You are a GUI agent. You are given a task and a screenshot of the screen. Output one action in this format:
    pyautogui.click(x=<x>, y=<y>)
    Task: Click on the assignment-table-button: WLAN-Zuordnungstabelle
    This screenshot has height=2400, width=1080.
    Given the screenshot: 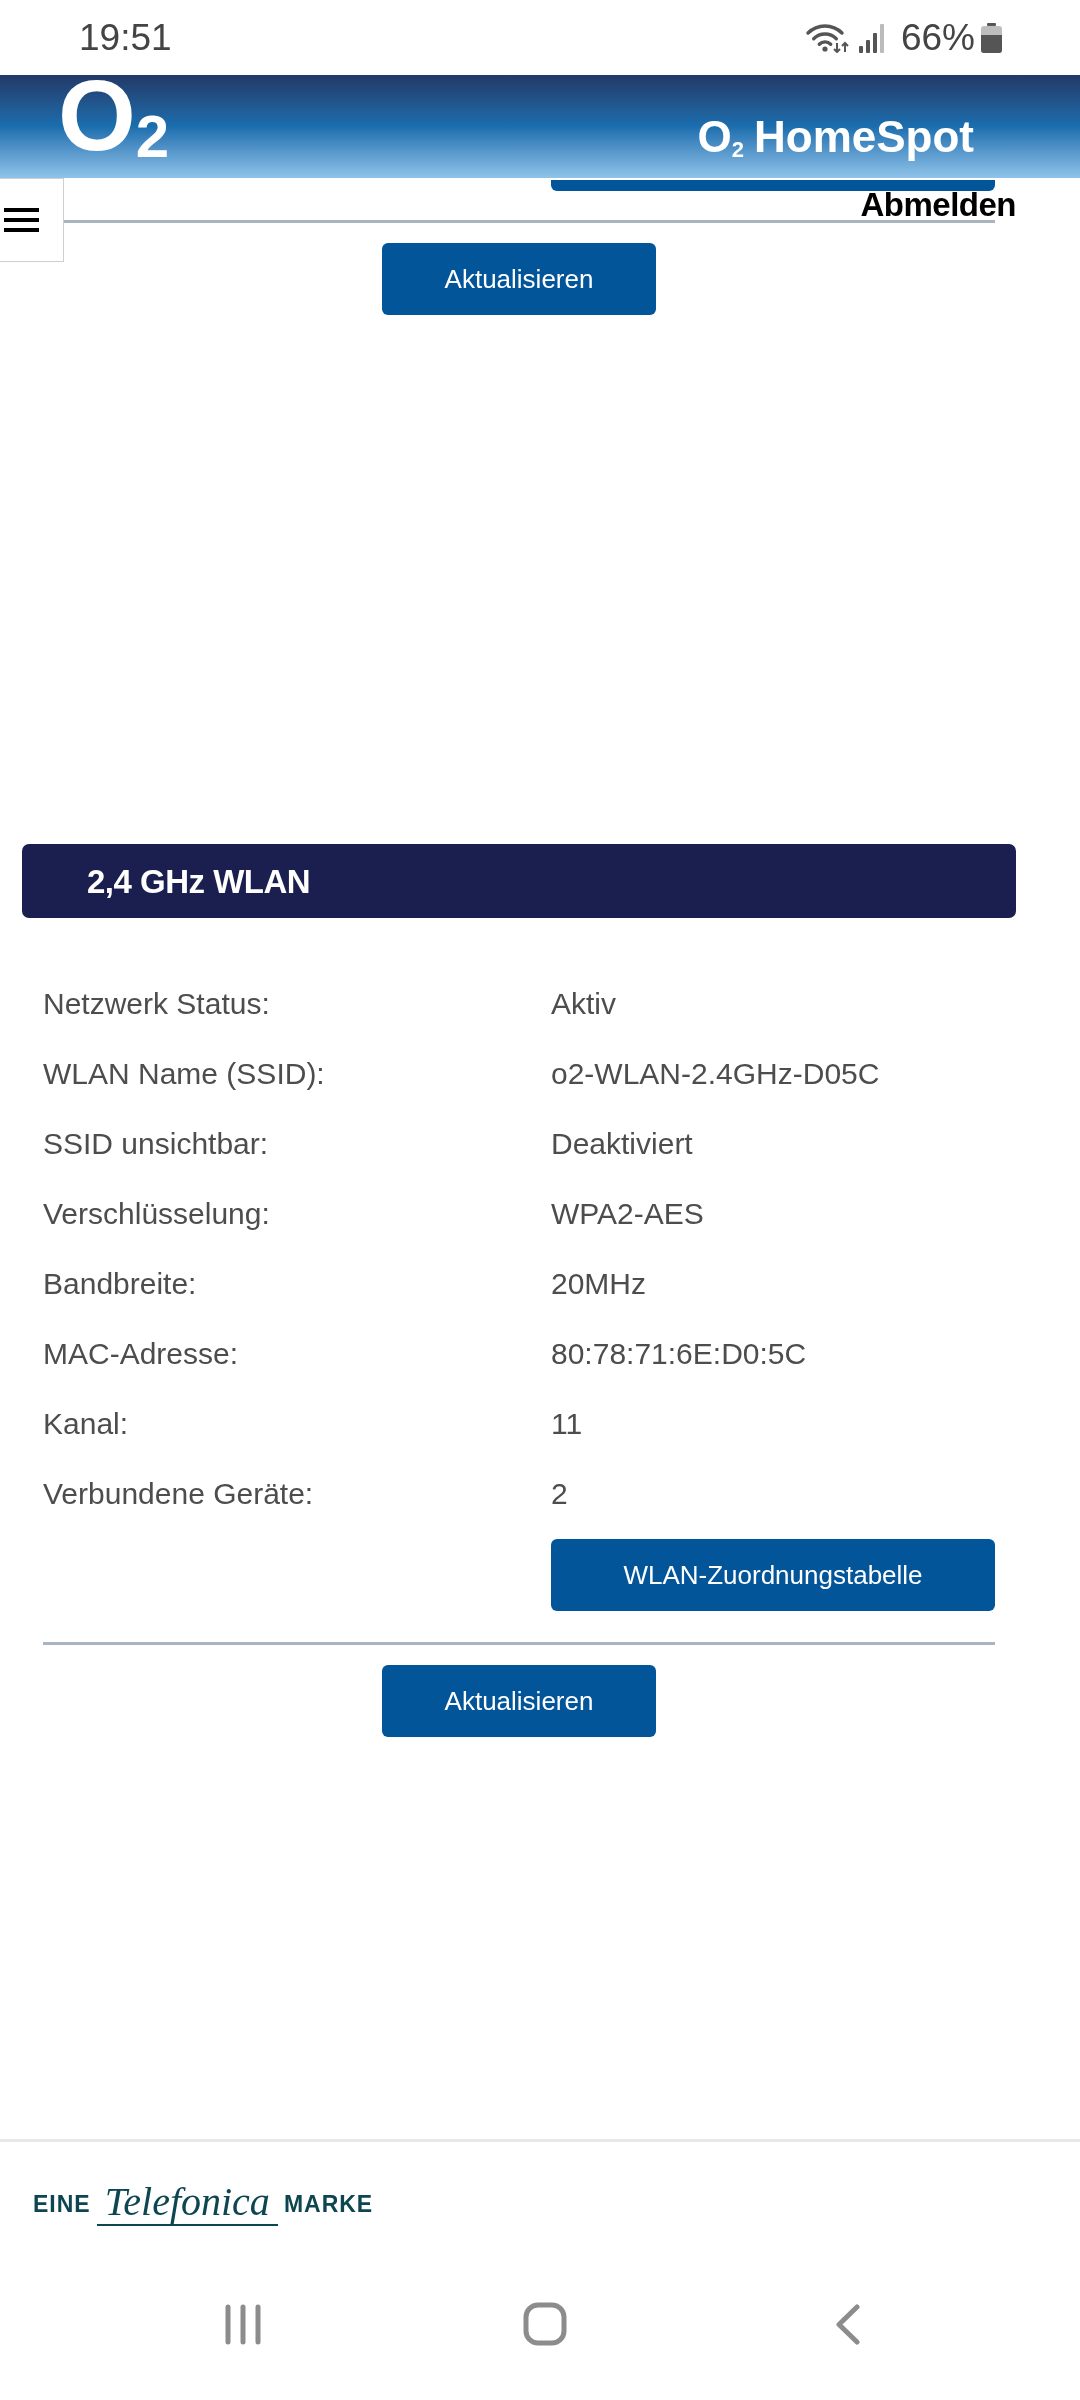 What is the action you would take?
    pyautogui.click(x=773, y=1575)
    